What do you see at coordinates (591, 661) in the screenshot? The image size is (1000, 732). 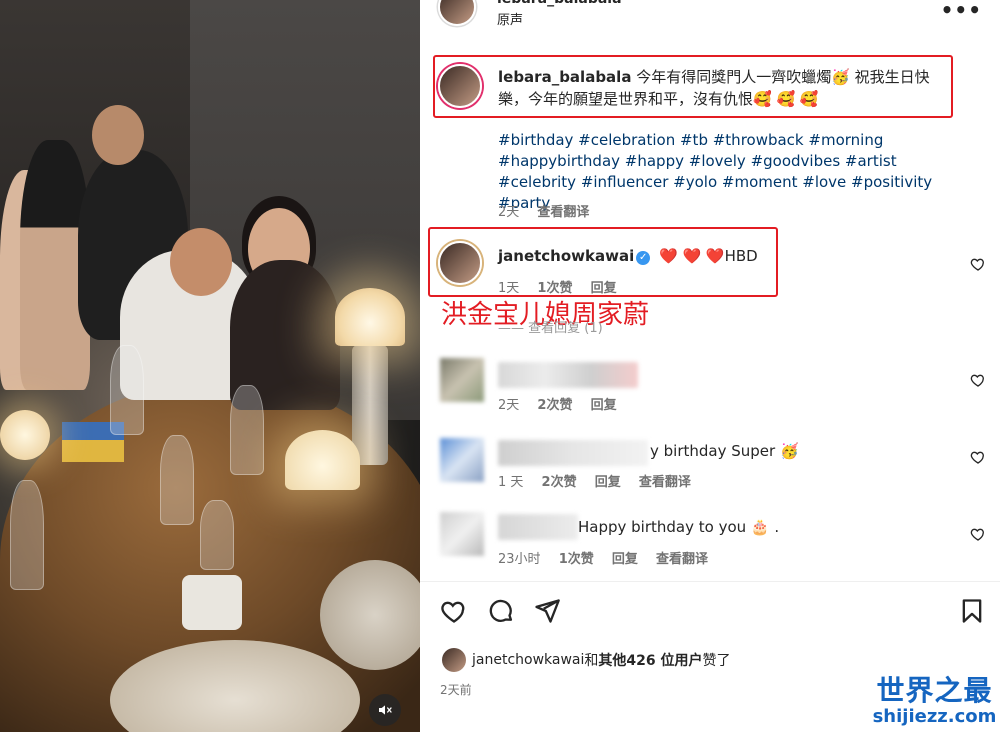 I see `liked-by-connector: 和` at bounding box center [591, 661].